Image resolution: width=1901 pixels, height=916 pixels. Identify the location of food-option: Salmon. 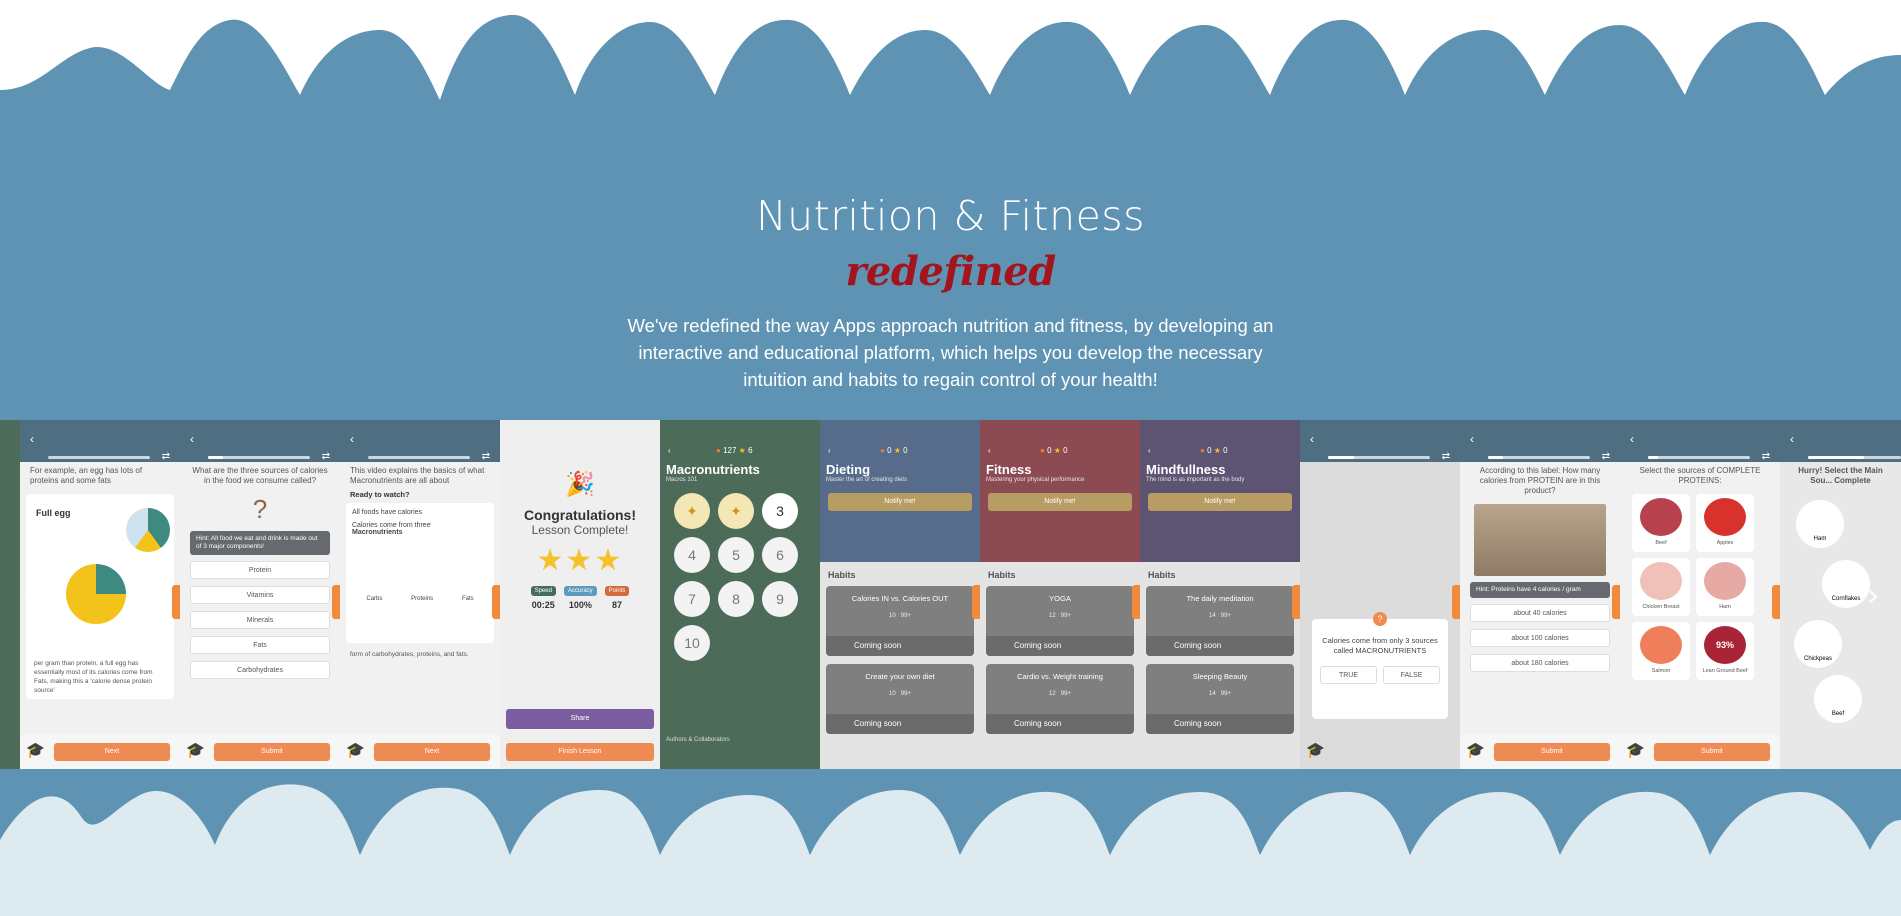
(1661, 651).